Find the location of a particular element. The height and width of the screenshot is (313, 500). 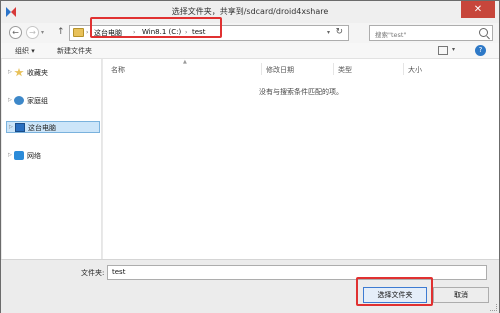

cancel-button: 取消 is located at coordinates (461, 295).